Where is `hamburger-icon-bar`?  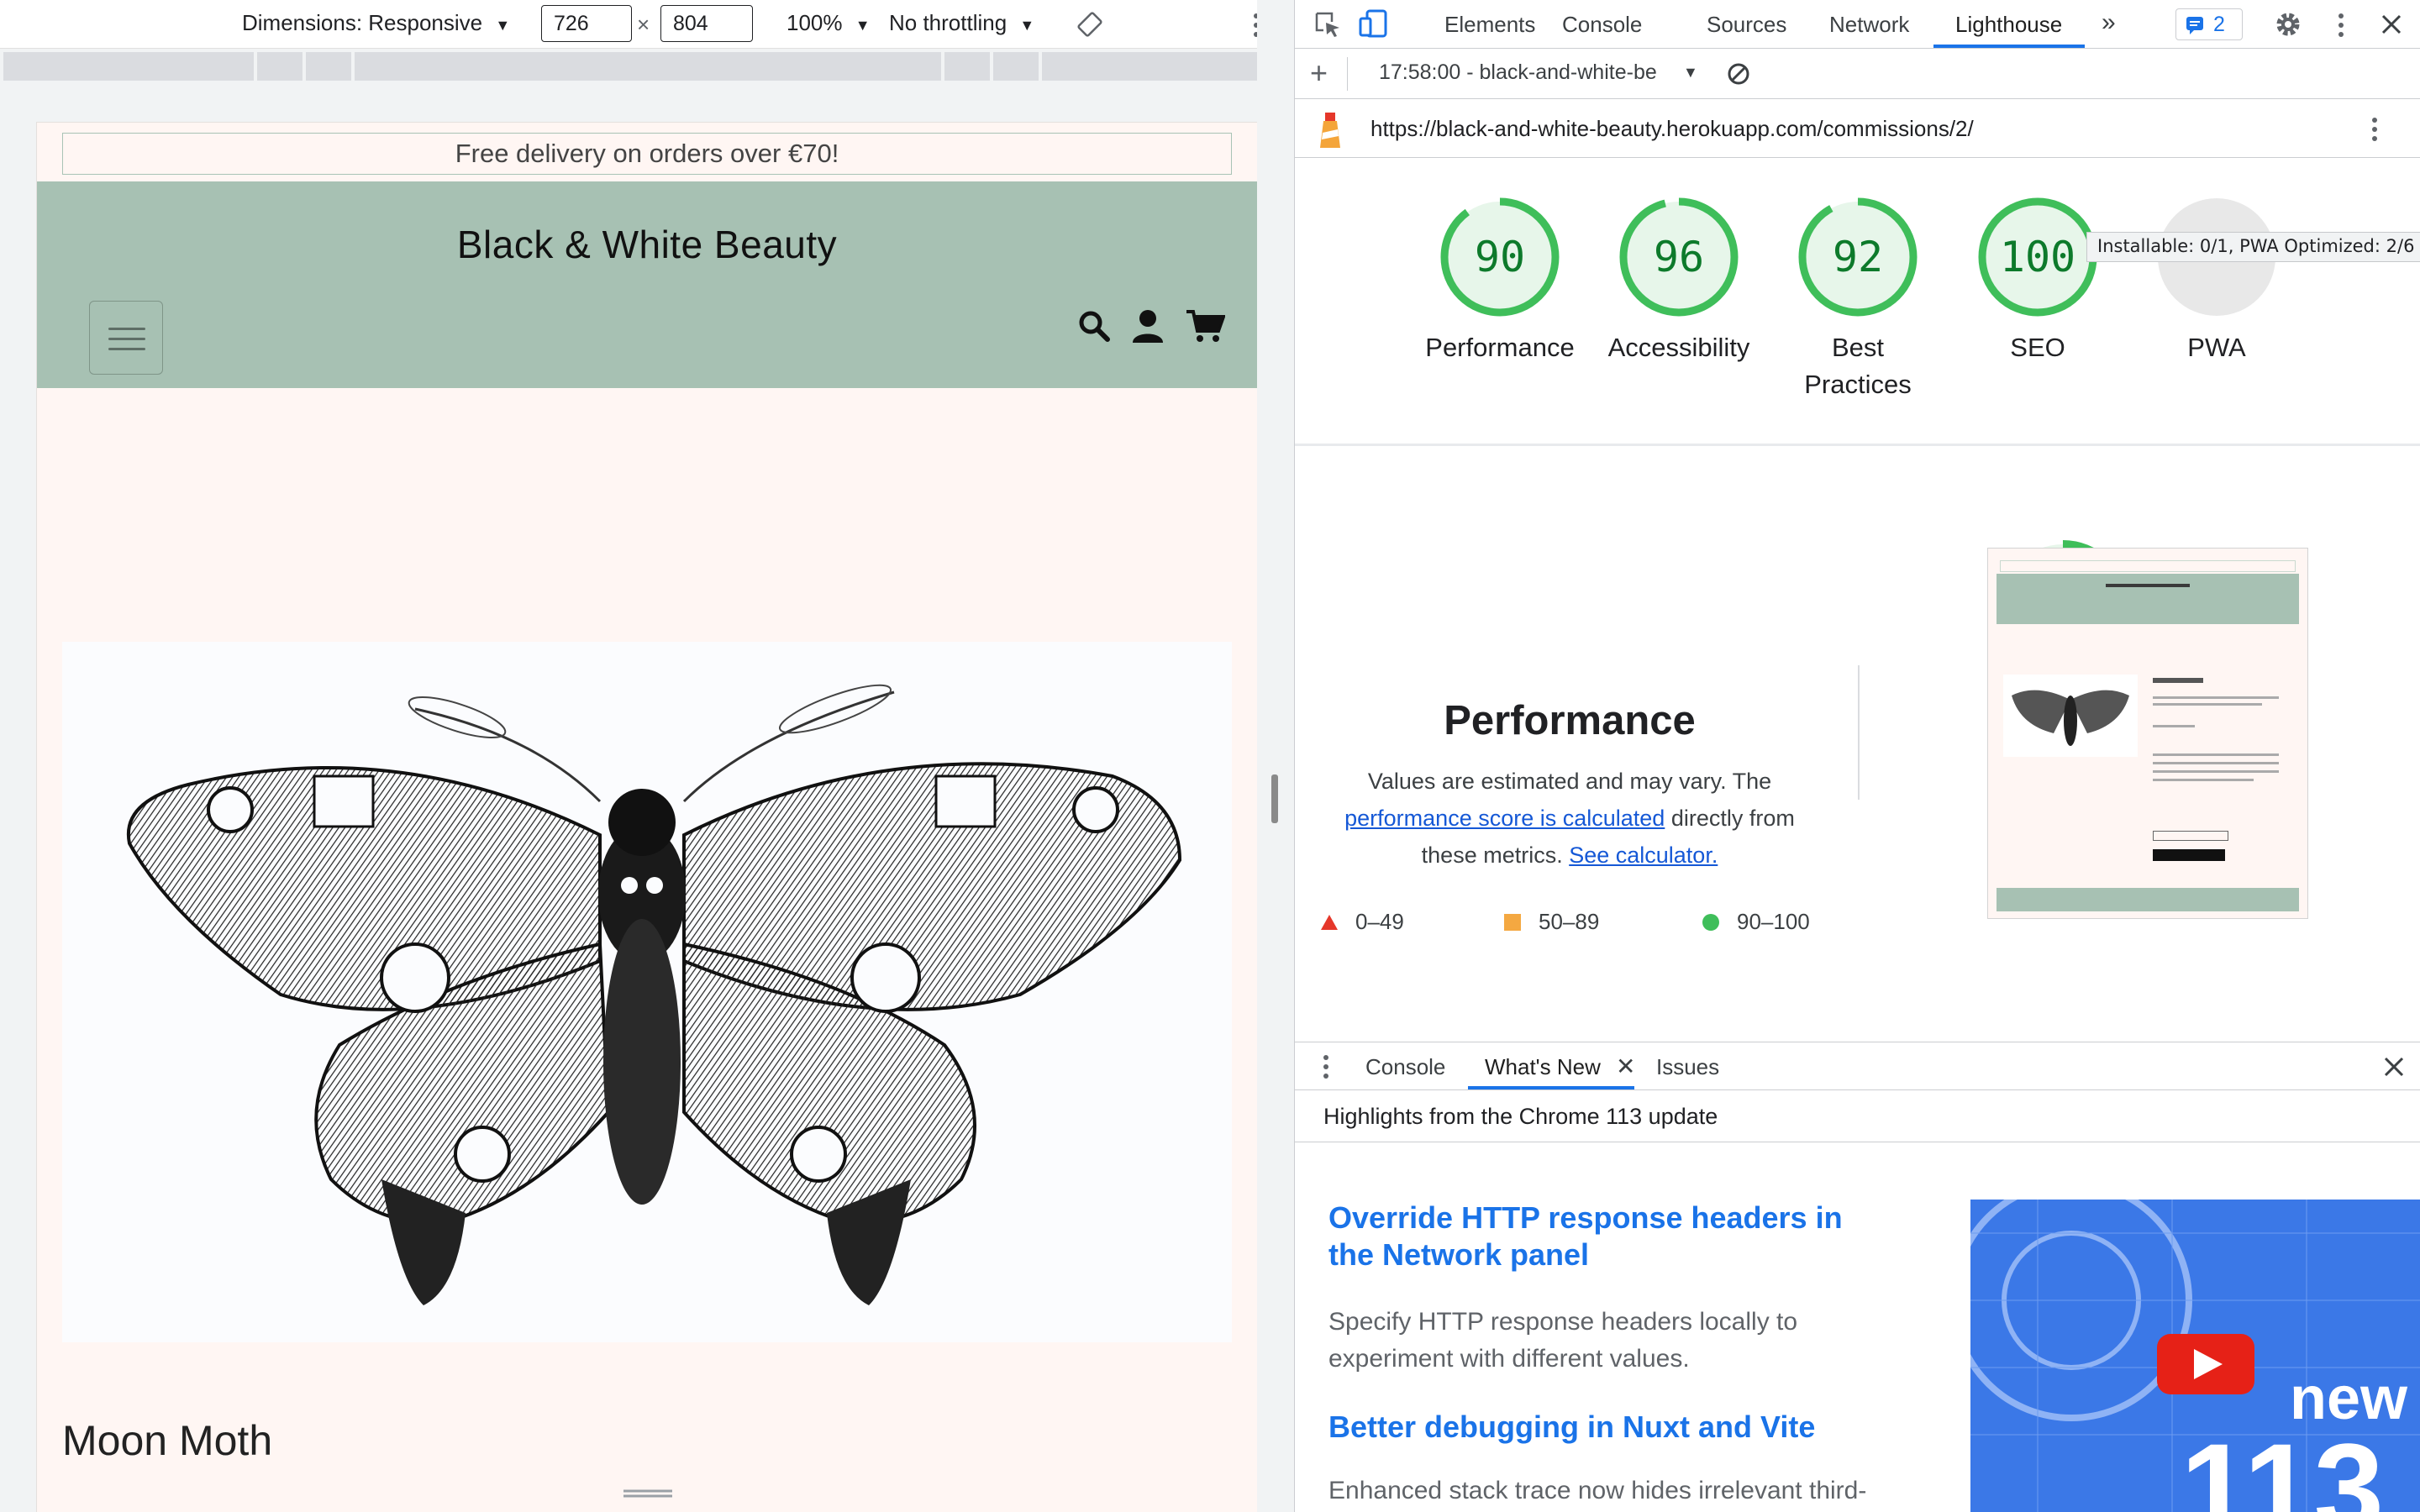
hamburger-icon-bar is located at coordinates (127, 349).